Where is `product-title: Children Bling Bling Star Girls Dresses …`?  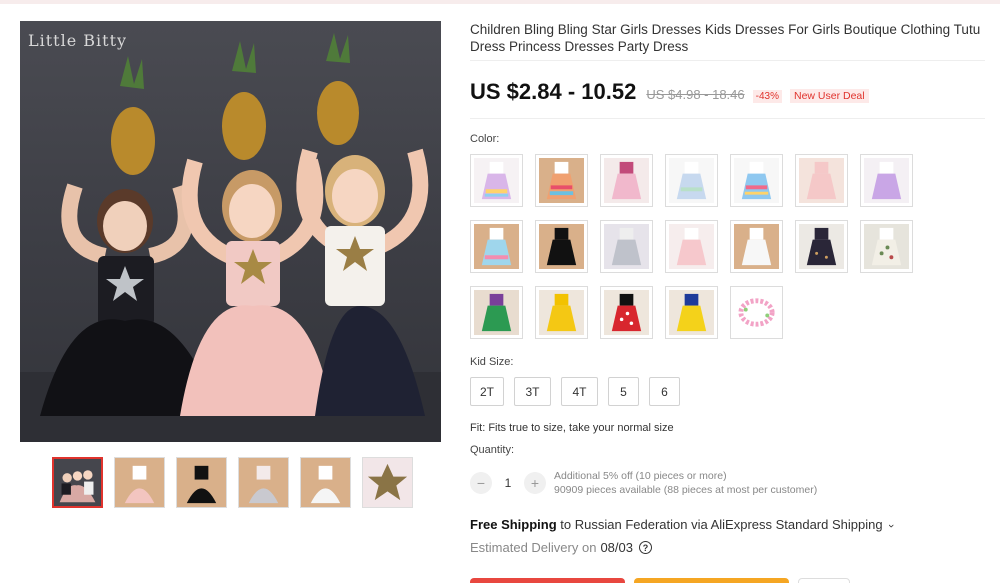
product-title: Children Bling Bling Star Girls Dresses … is located at coordinates (725, 38).